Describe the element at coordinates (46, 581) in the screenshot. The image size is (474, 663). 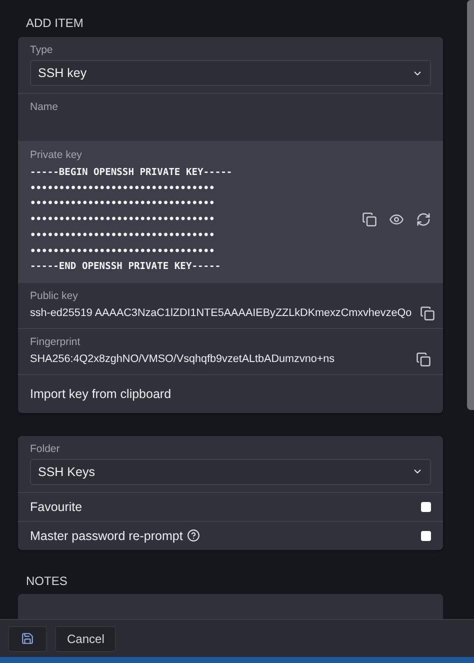
I see `section-heading: NOTES` at that location.